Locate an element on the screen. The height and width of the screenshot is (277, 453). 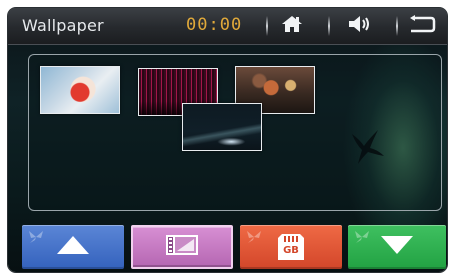
down-arrow-icon is located at coordinates (397, 247).